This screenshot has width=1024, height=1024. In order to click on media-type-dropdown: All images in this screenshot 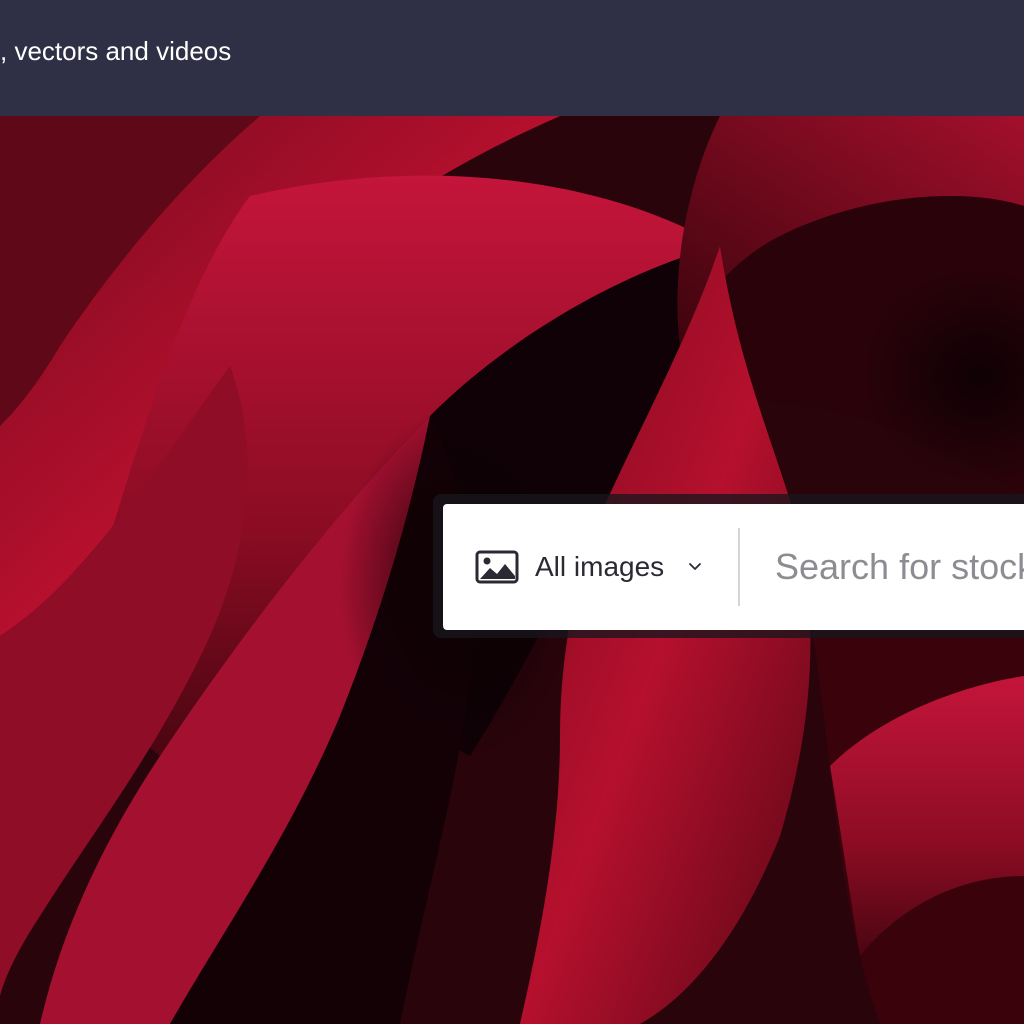, I will do `click(591, 567)`.